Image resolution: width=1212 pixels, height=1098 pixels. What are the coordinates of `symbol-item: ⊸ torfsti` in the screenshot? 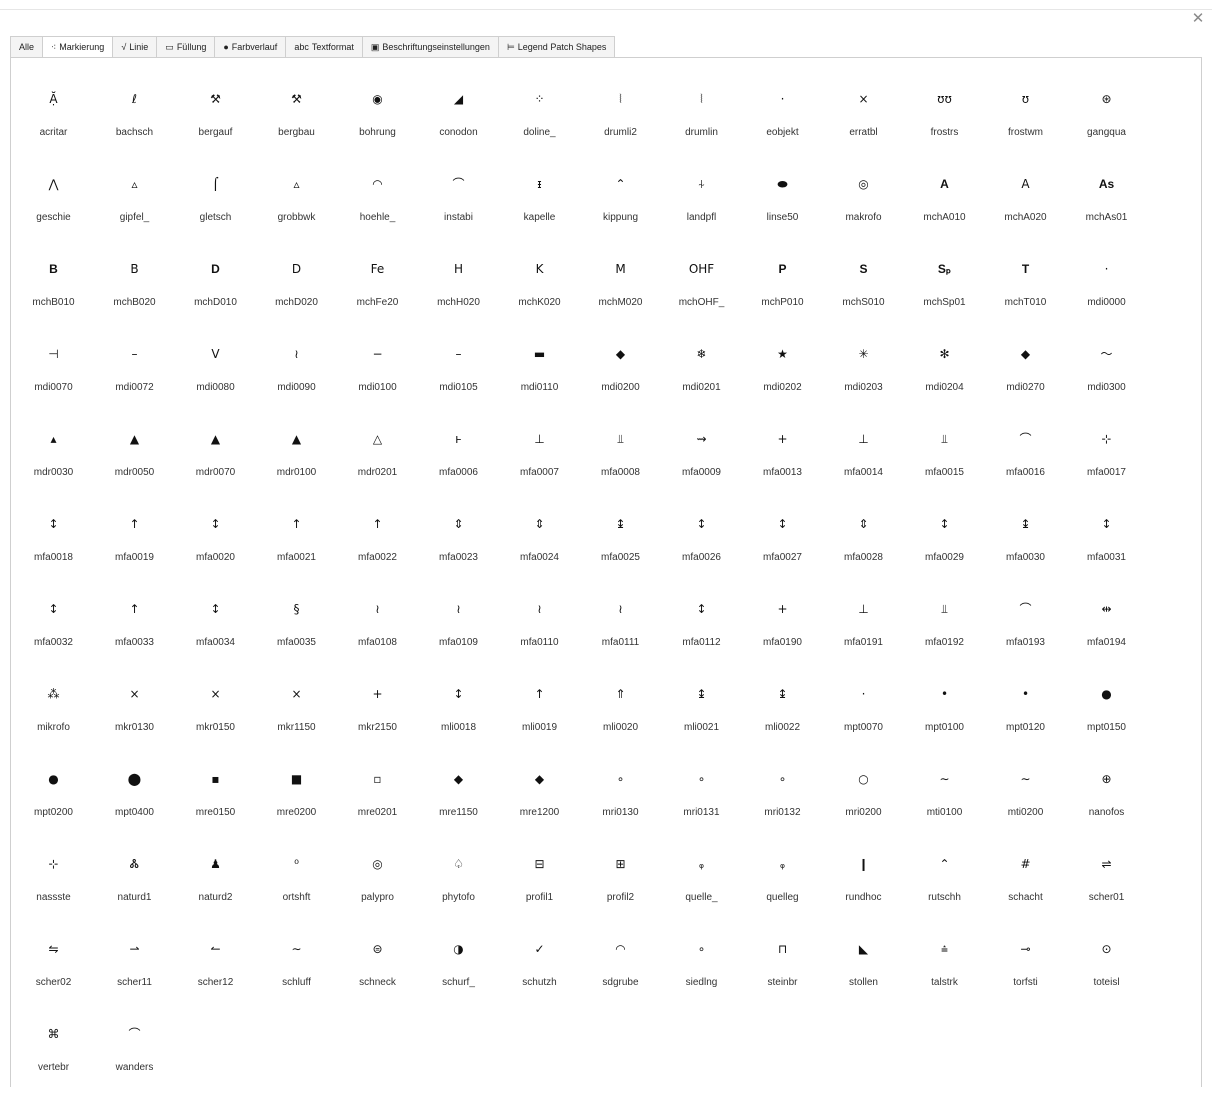 It's located at (1025, 970).